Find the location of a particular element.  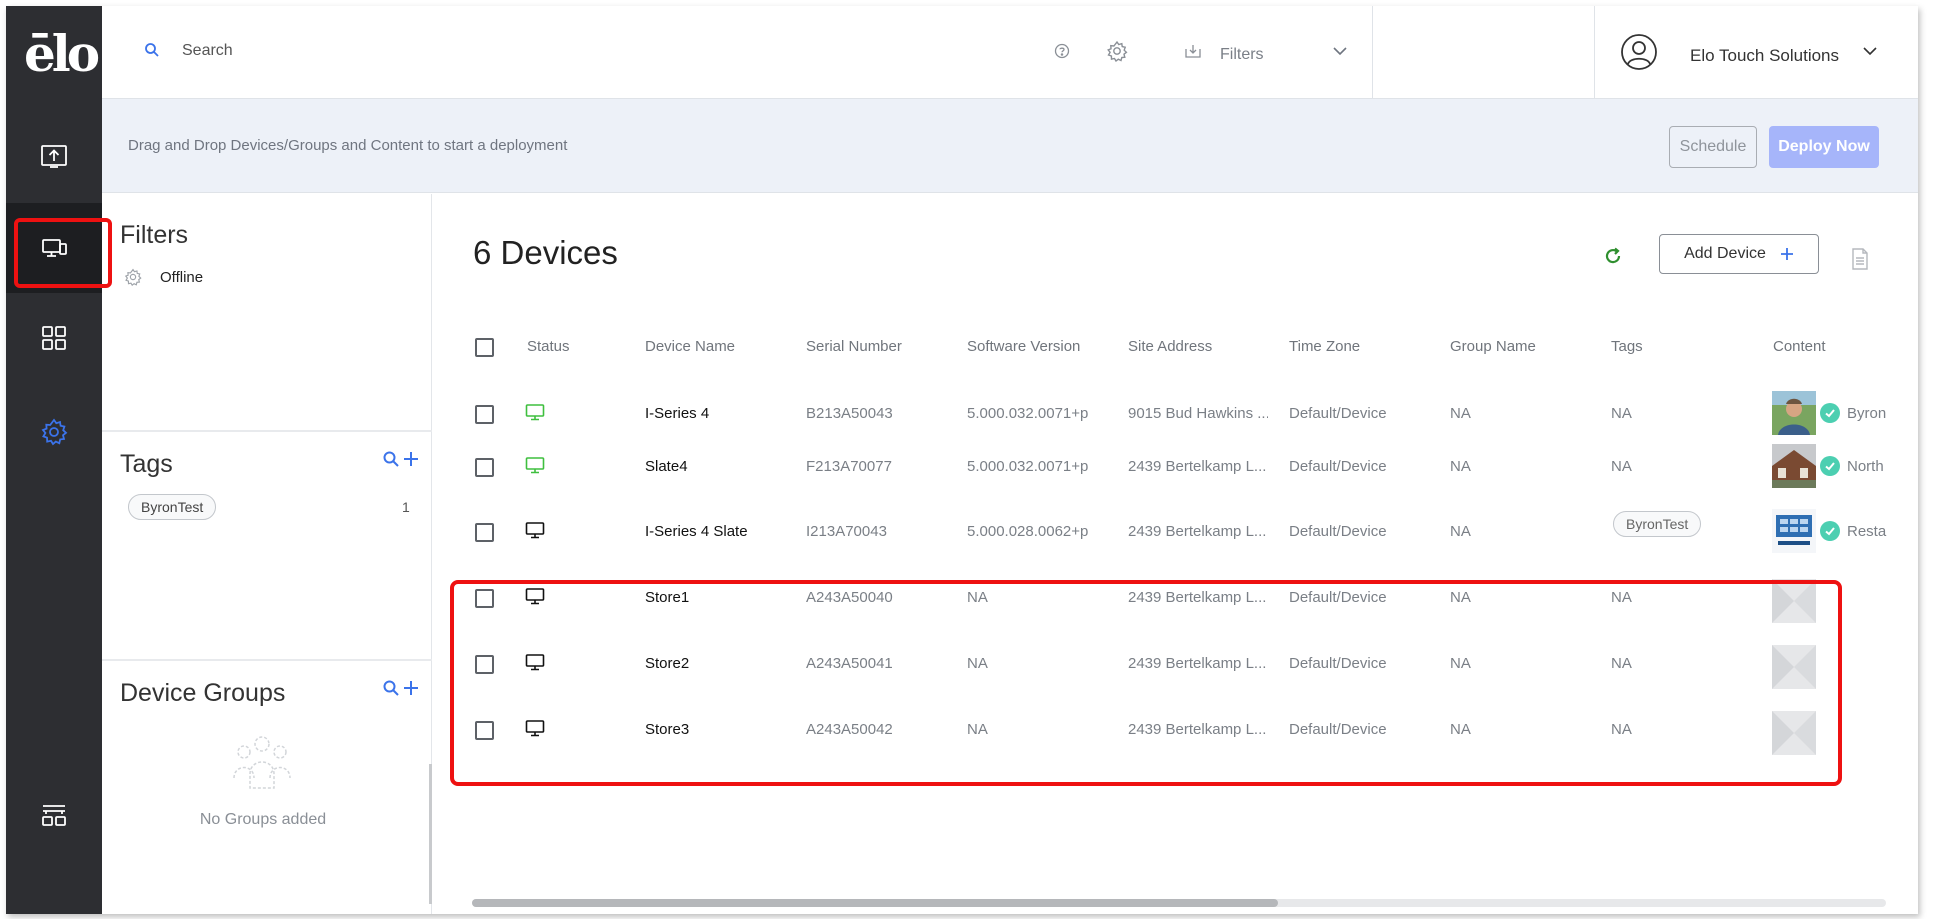

topbar-divider is located at coordinates (1594, 52).